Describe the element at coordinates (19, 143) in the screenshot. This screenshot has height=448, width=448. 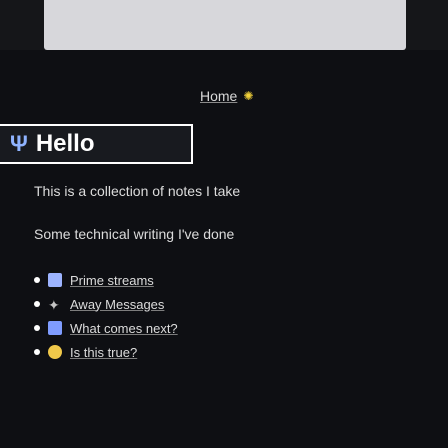
I see `psi-icon: Ψ` at that location.